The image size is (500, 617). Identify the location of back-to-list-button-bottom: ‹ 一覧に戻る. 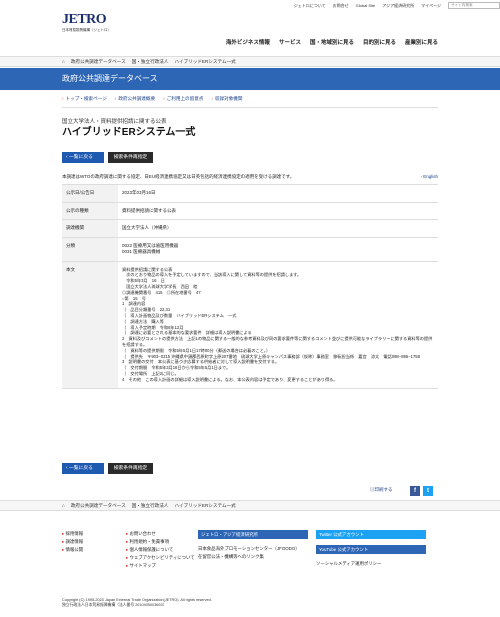
(83, 468).